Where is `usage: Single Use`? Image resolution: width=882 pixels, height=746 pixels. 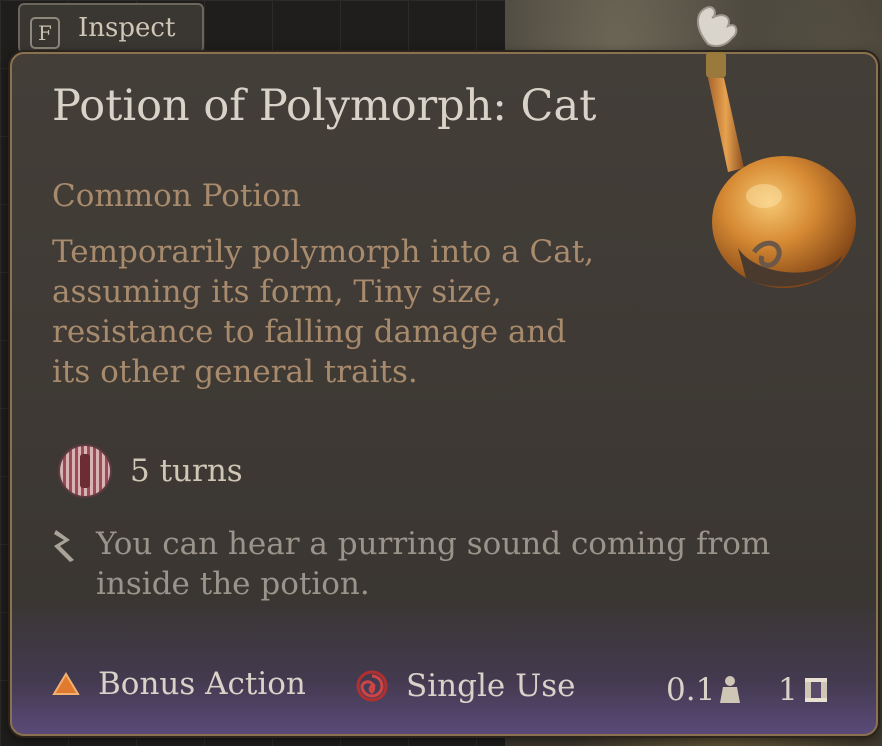 usage: Single Use is located at coordinates (465, 686).